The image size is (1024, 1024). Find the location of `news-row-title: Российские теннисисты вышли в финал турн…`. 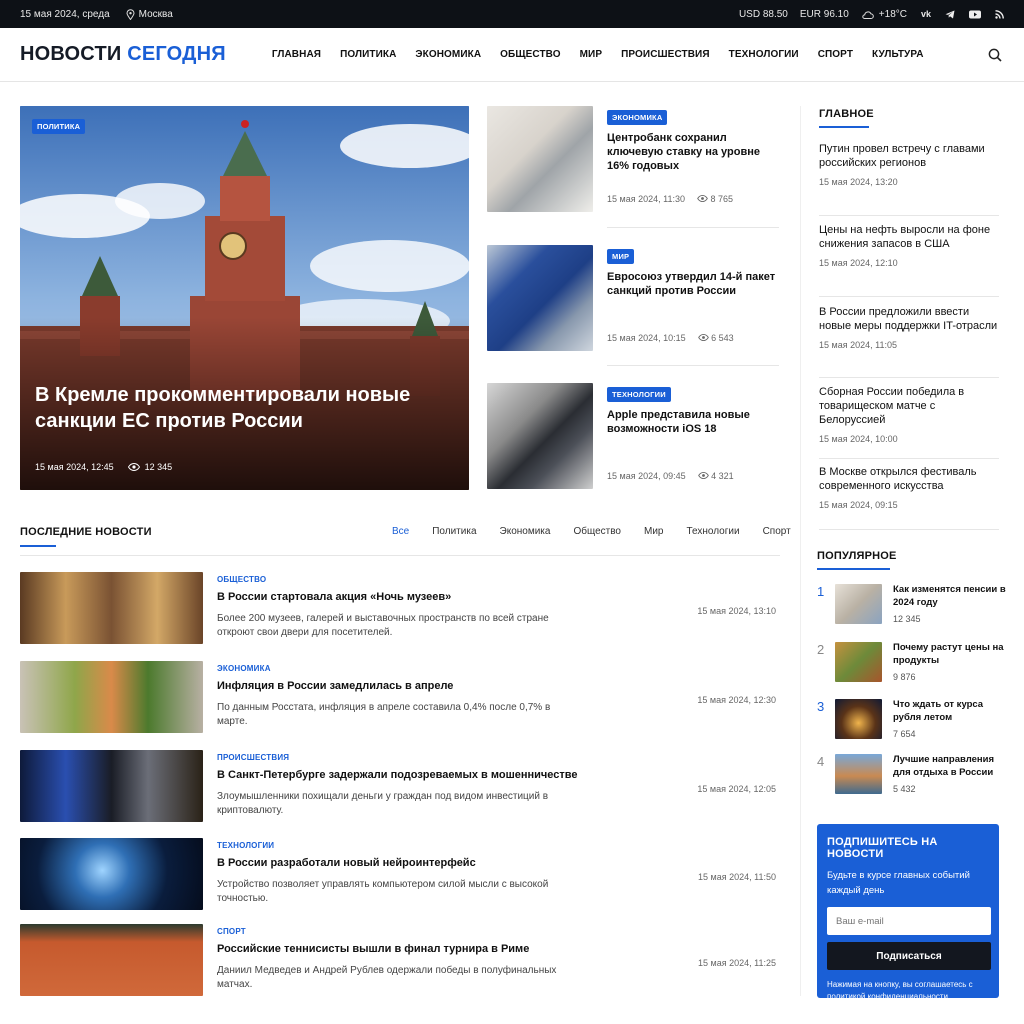

news-row-title: Российские теннисисты вышли в финал турн… is located at coordinates (373, 949).